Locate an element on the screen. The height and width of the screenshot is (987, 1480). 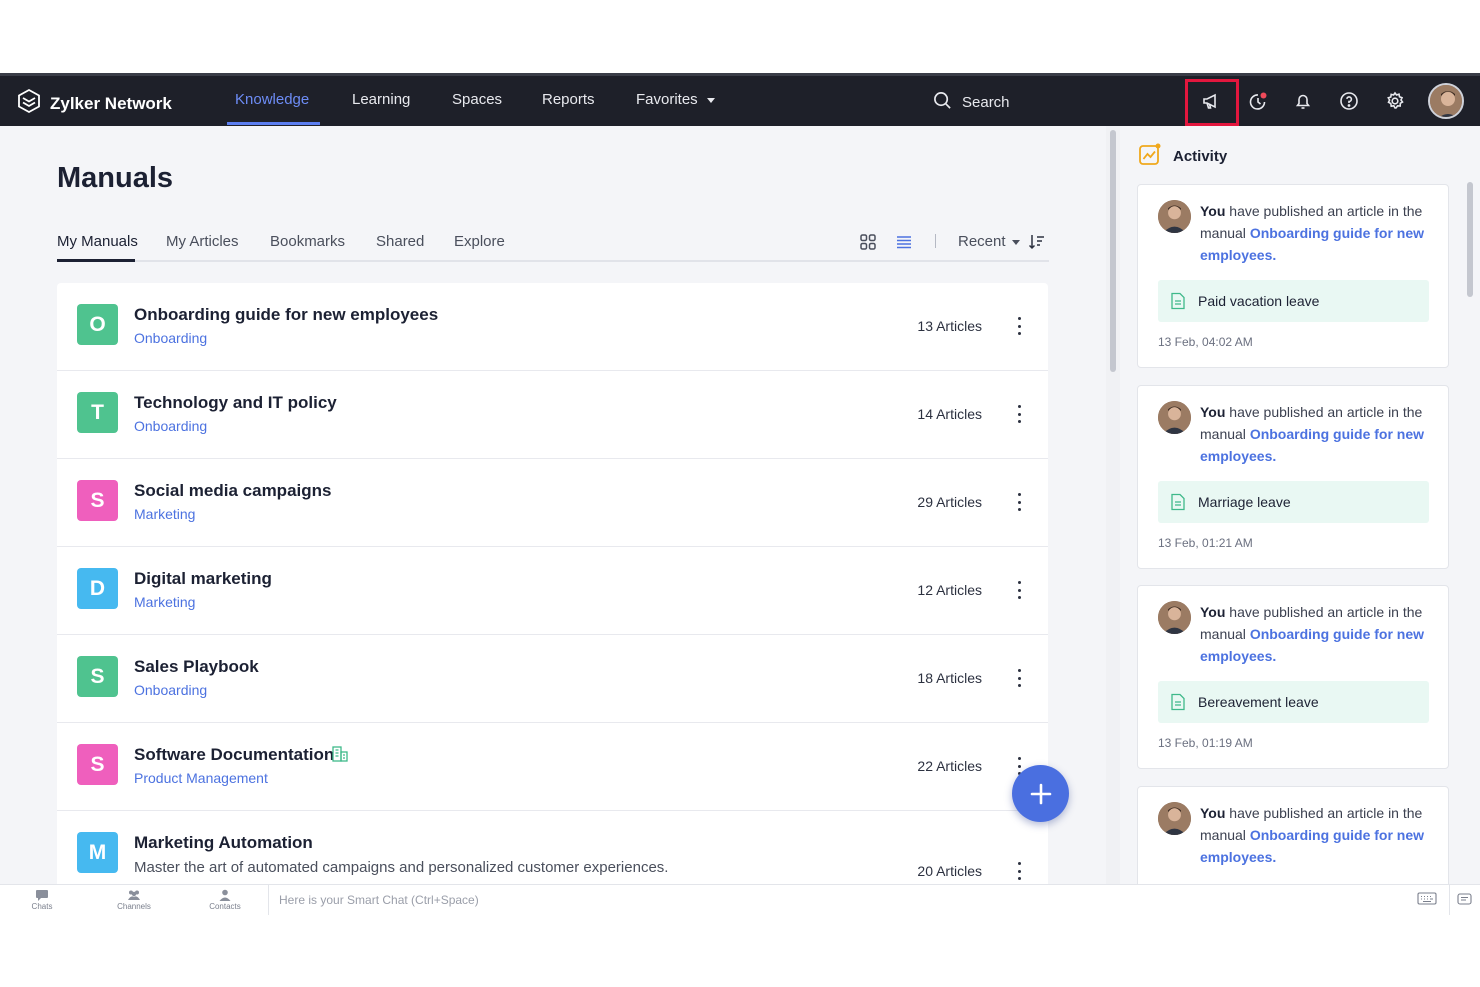
article-name: Marriage leave is located at coordinates (1244, 502).